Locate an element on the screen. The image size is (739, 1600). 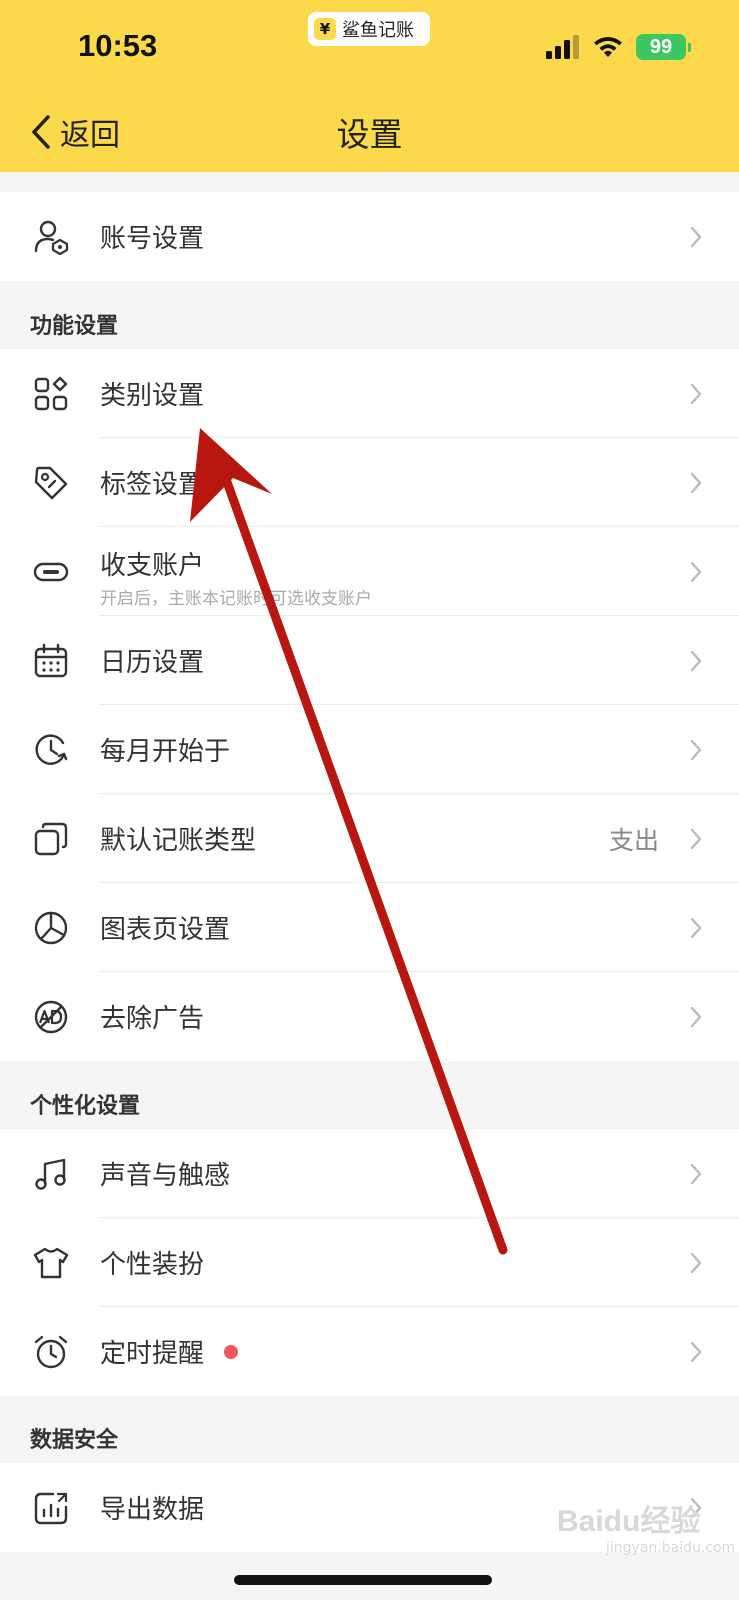
settings-row-accounts: 收支账户 开启后，主账本记账时可选收支账户 is located at coordinates (369, 571).